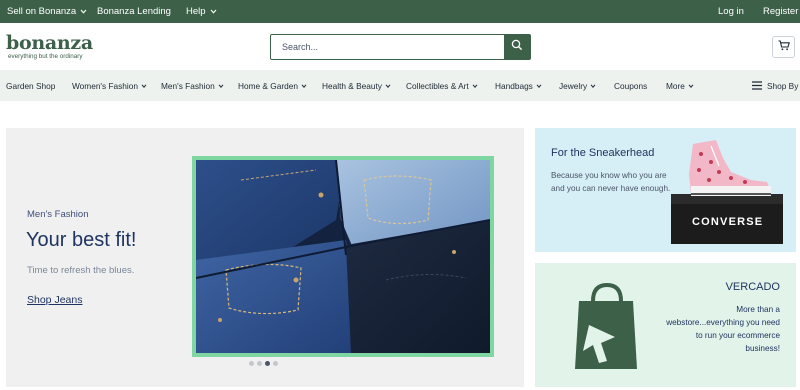  What do you see at coordinates (196, 11) in the screenshot?
I see `help-label: Help` at bounding box center [196, 11].